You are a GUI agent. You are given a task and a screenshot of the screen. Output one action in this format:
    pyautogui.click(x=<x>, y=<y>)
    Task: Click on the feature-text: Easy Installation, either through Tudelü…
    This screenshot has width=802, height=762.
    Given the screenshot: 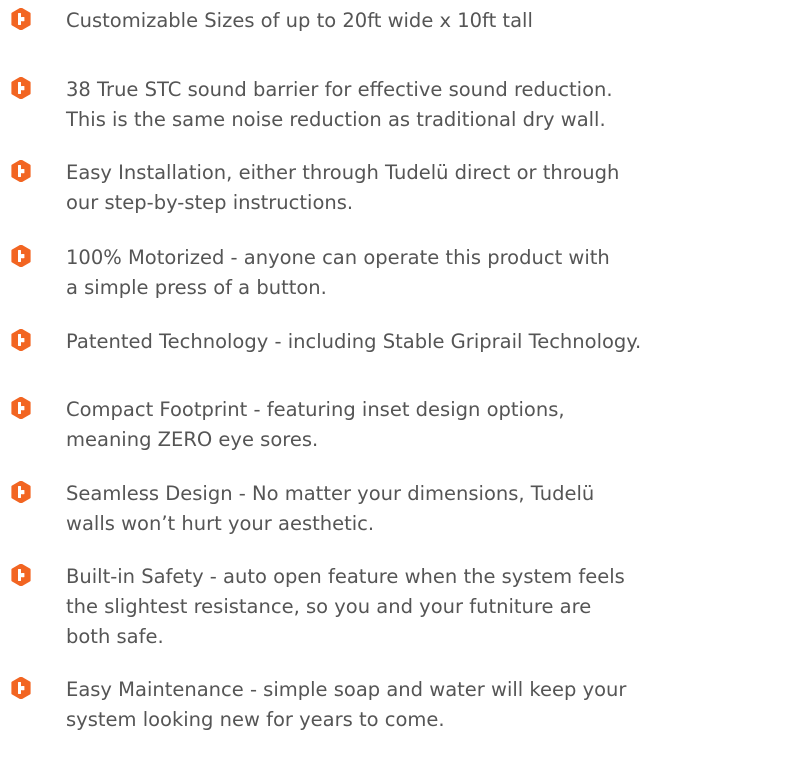 What is the action you would take?
    pyautogui.click(x=431, y=188)
    